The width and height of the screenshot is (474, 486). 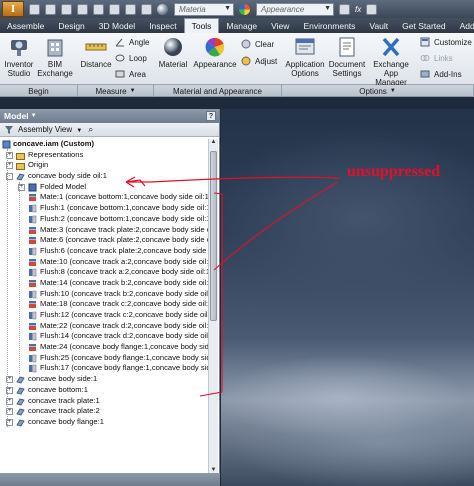 What do you see at coordinates (394, 171) in the screenshot?
I see `annotation-text: unsuppressed` at bounding box center [394, 171].